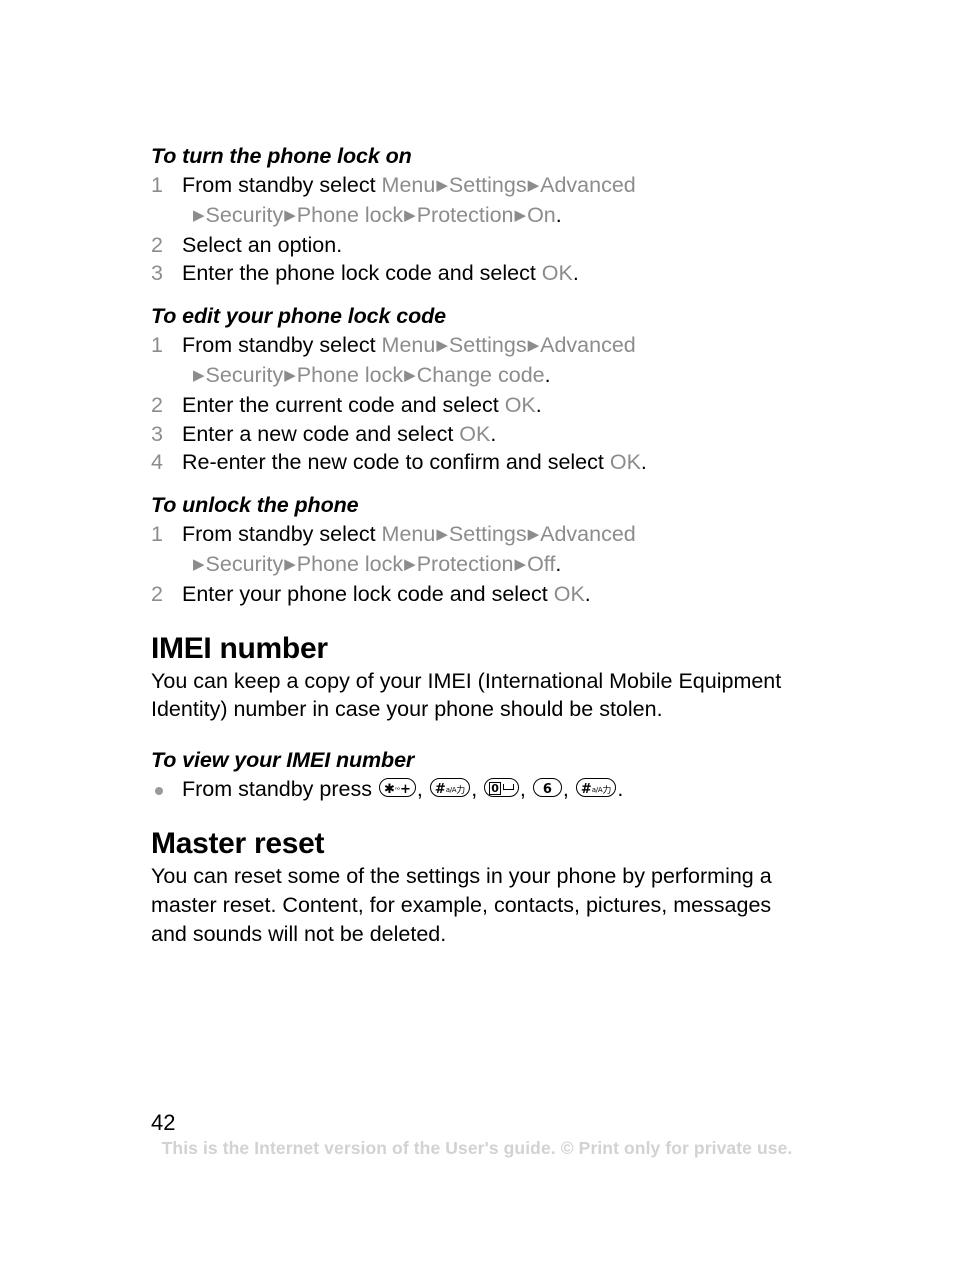 This screenshot has width=954, height=1269. What do you see at coordinates (405, 790) in the screenshot?
I see `key-plus-glyph: +` at bounding box center [405, 790].